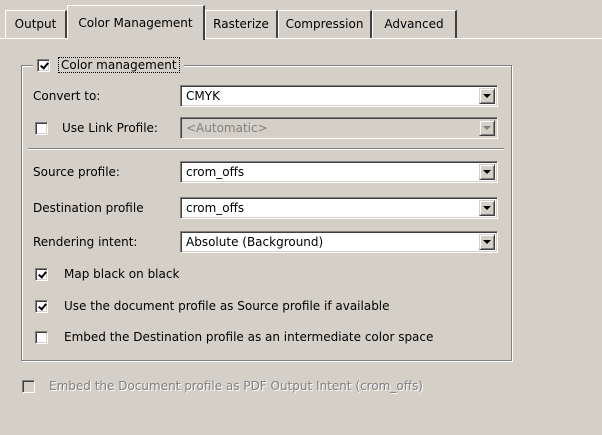 The height and width of the screenshot is (435, 602). What do you see at coordinates (136, 22) in the screenshot?
I see `tab-color-management: Color Management` at bounding box center [136, 22].